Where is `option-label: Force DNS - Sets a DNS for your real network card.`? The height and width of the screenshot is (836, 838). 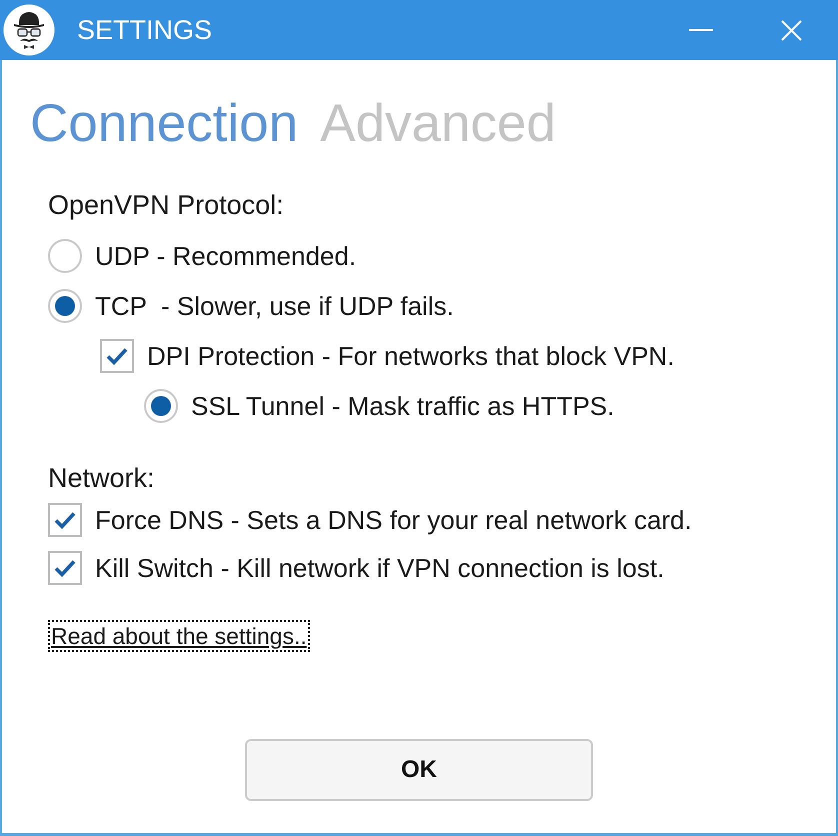
option-label: Force DNS - Sets a DNS for your real network card. is located at coordinates (393, 520).